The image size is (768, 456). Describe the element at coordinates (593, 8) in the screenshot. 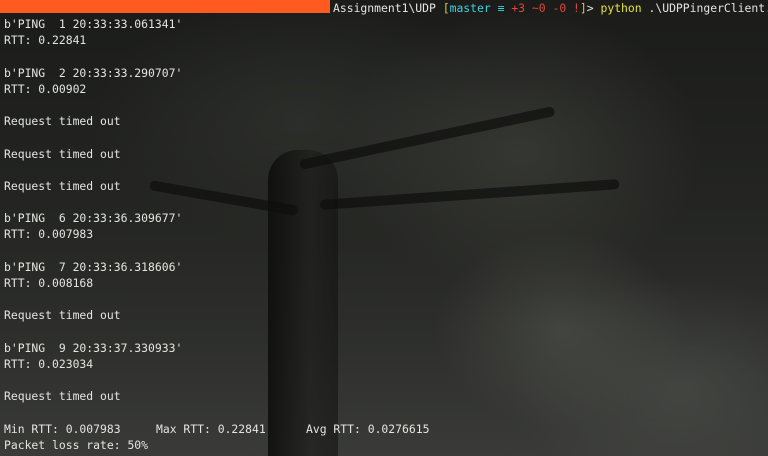

I see `prompt-char: >` at that location.